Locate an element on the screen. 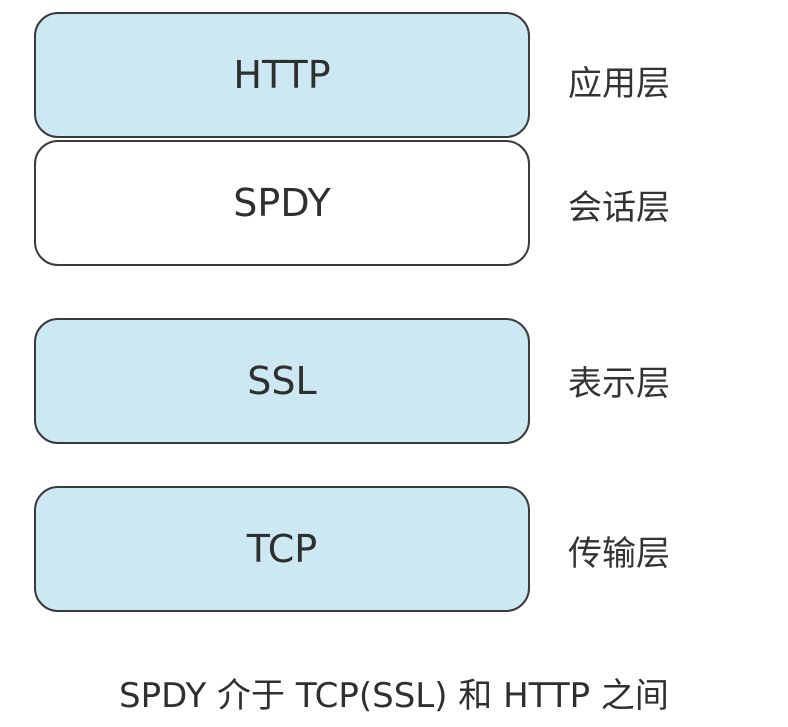 Image resolution: width=788 pixels, height=727 pixels. session-layer-label: 会话层 is located at coordinates (619, 208).